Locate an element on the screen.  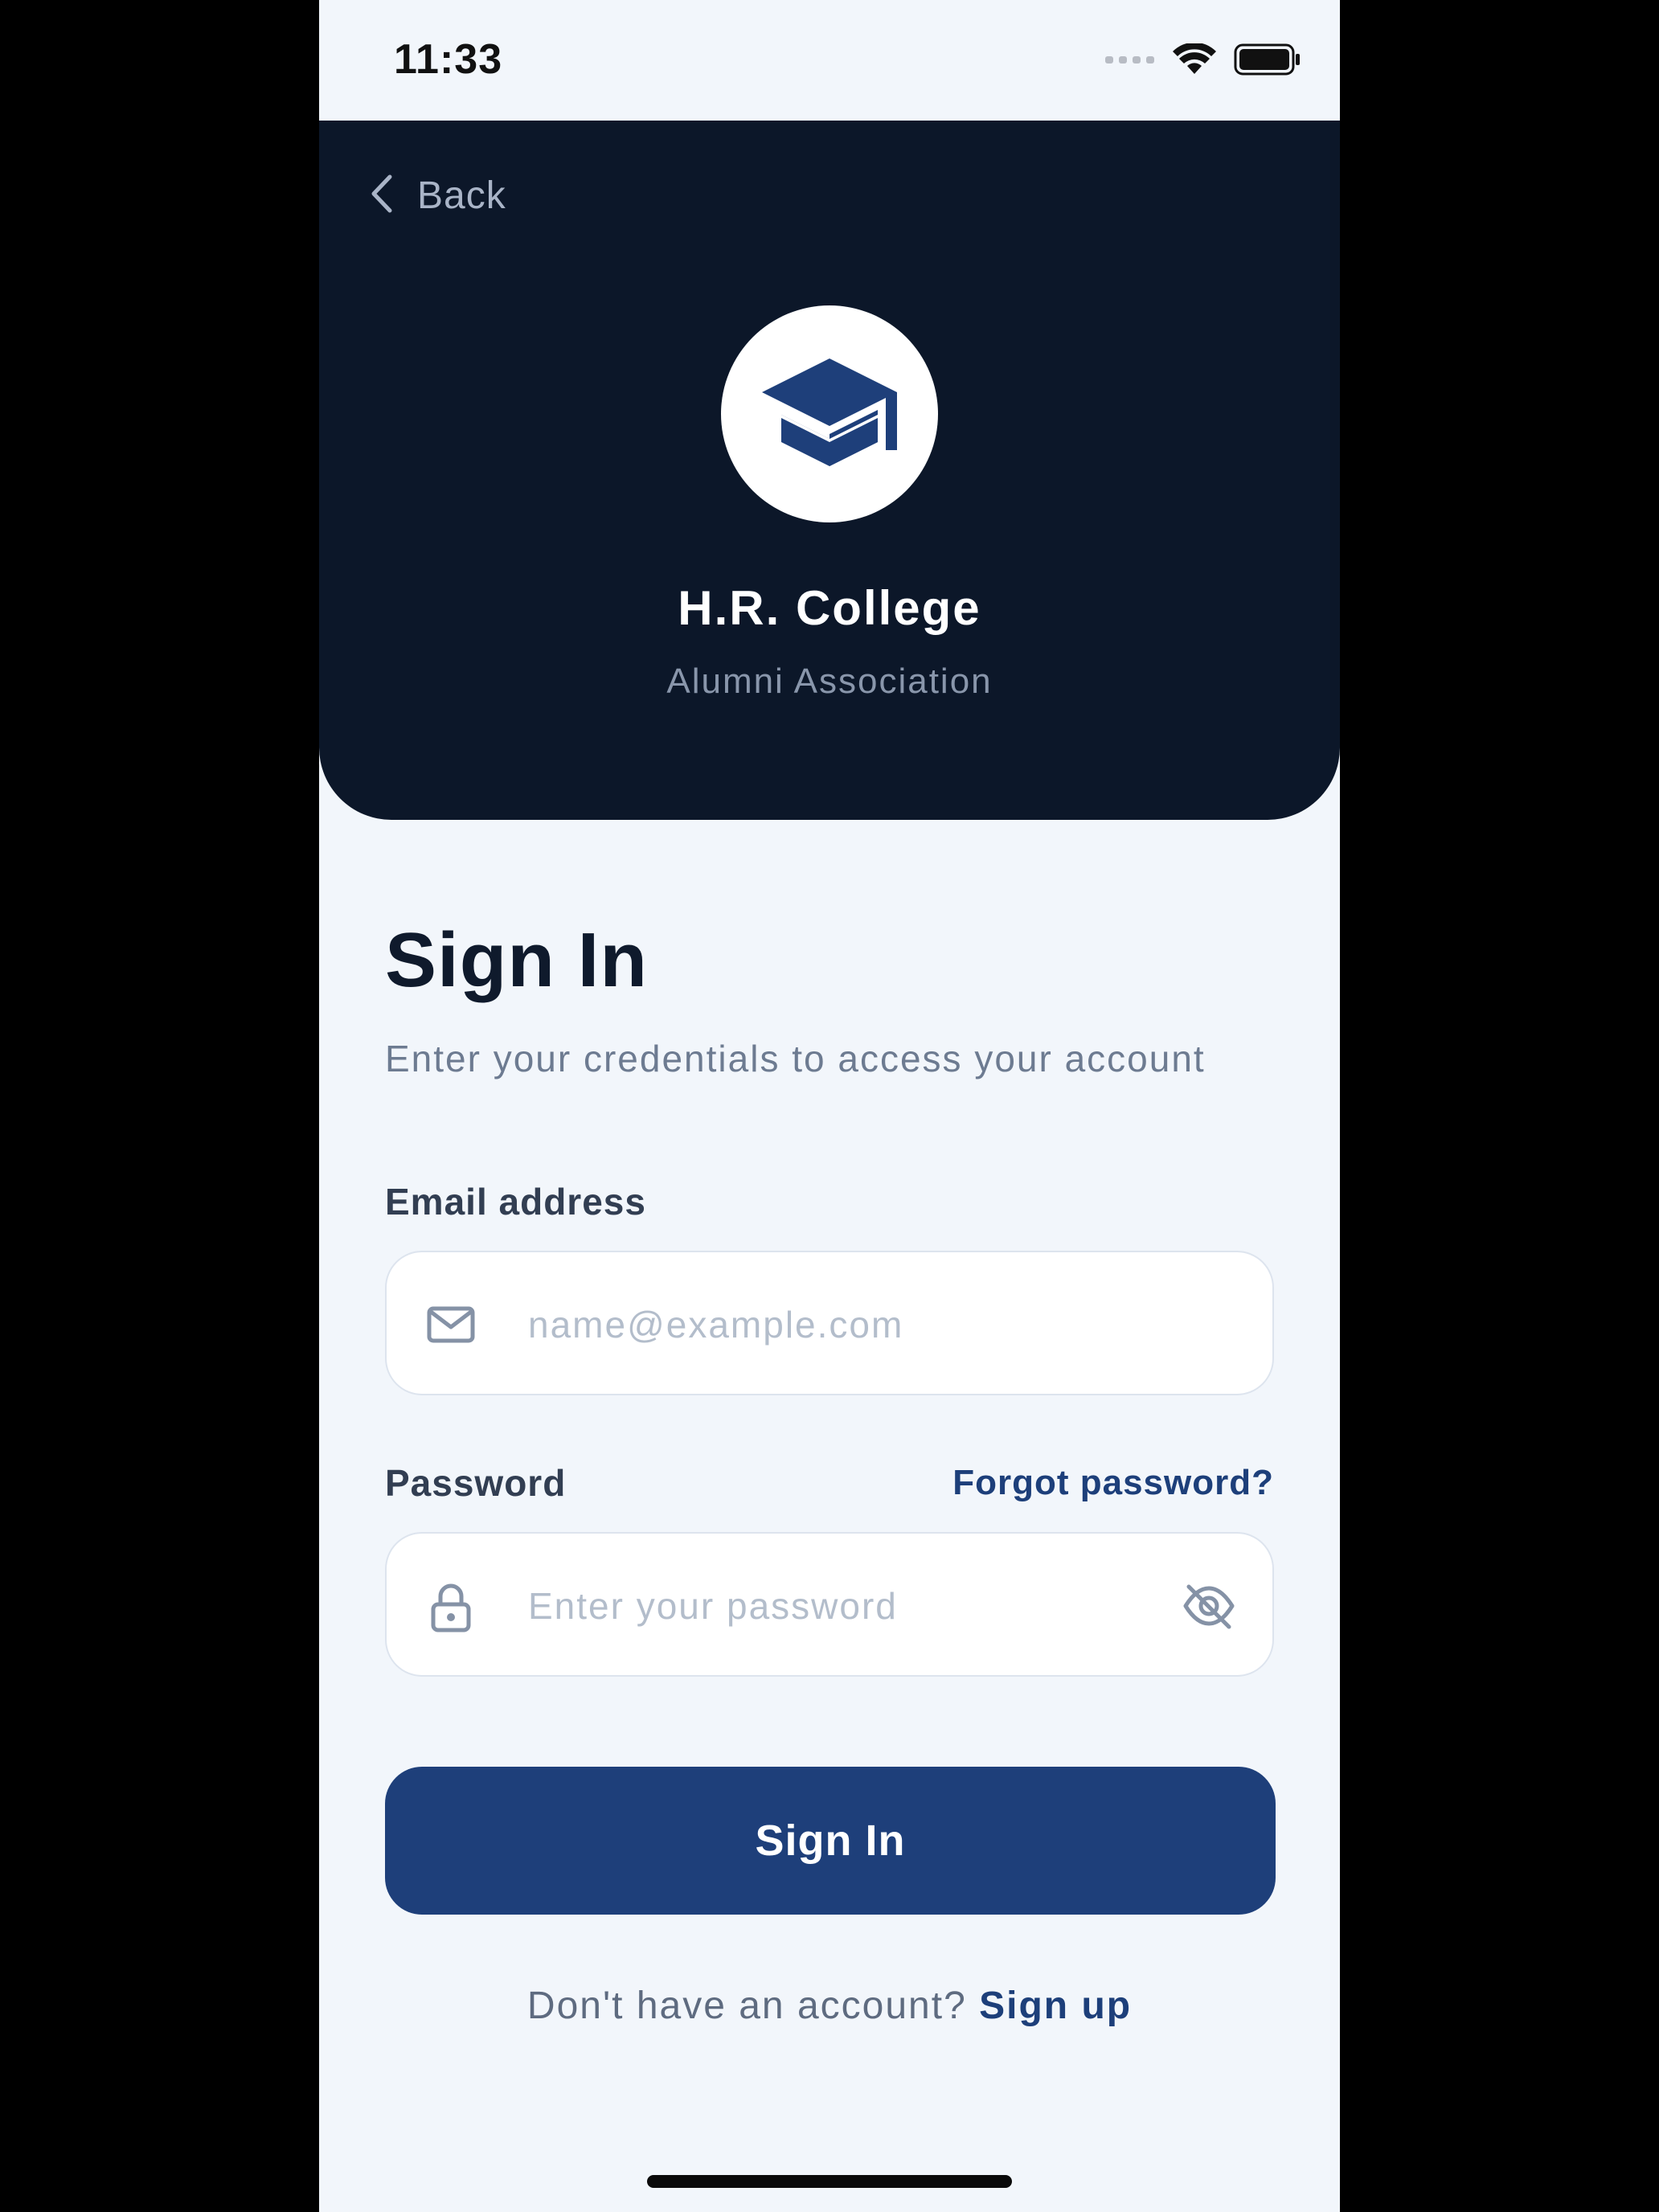
sign-in-button: Sign In is located at coordinates (830, 1841).